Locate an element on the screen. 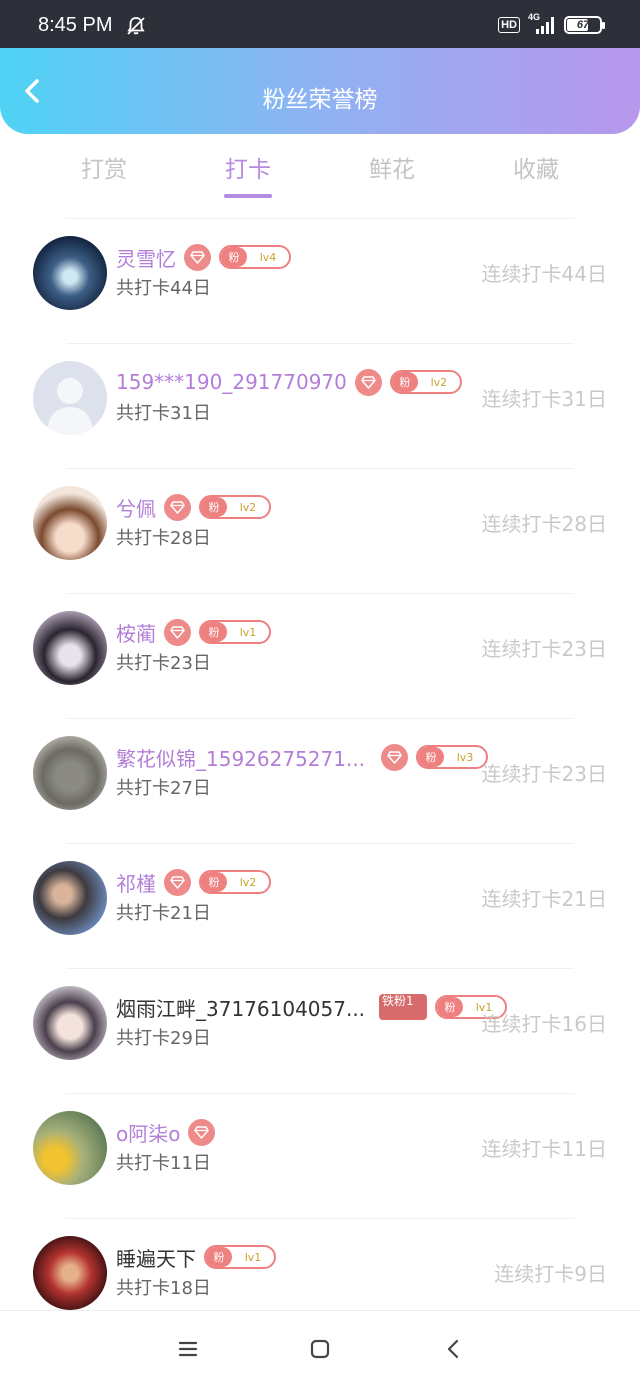 The height and width of the screenshot is (1387, 640). tab-indicator is located at coordinates (248, 196).